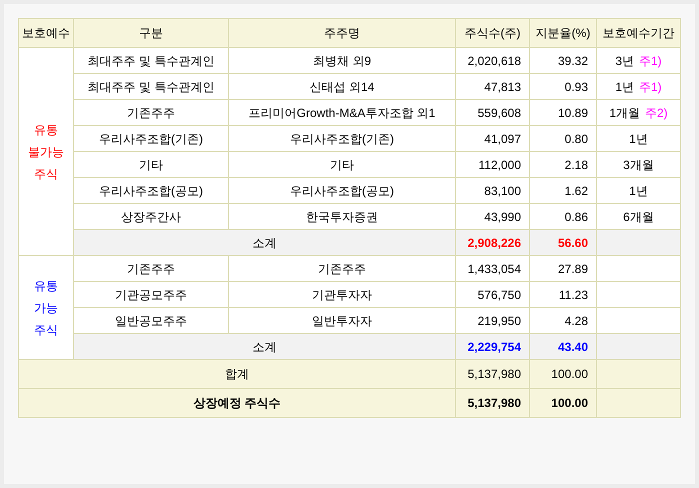  Describe the element at coordinates (638, 33) in the screenshot. I see `column-header: 보호예수기간` at that location.